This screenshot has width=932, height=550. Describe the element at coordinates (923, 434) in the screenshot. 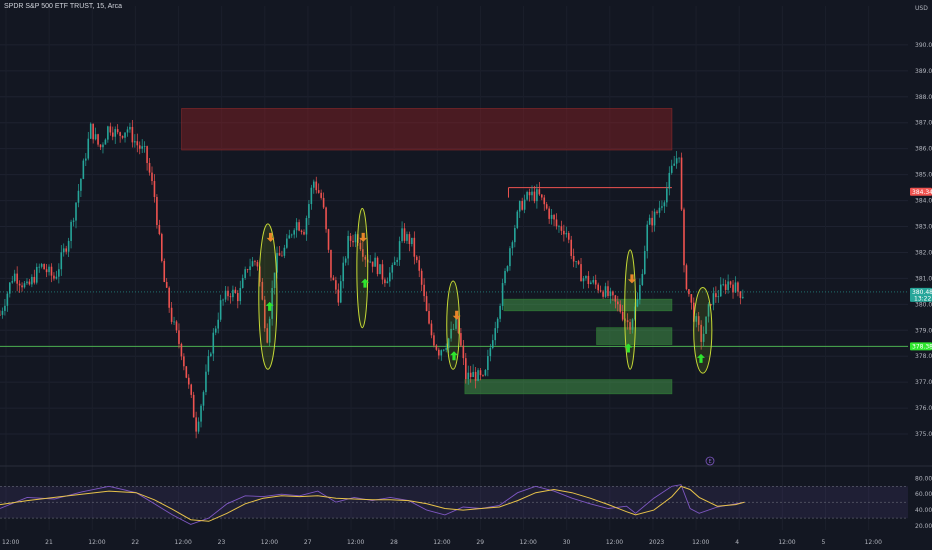

I see `y-tick-label: 375.00` at that location.